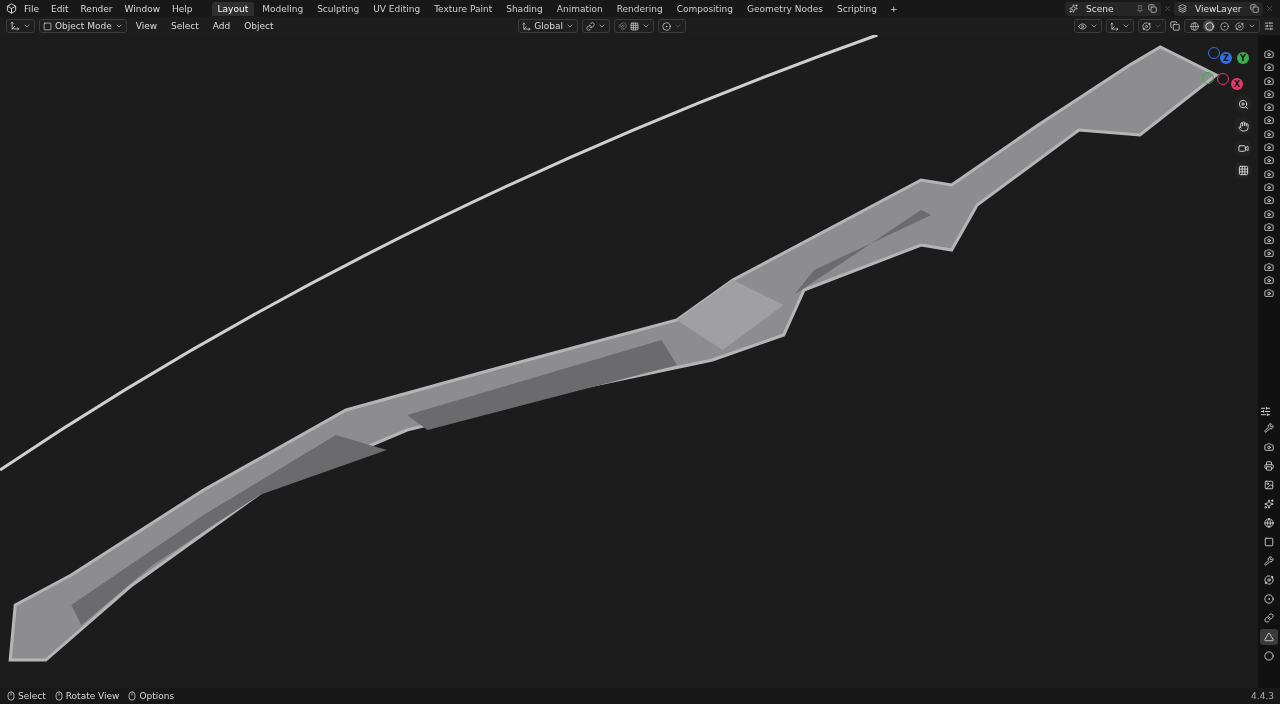 Image resolution: width=1280 pixels, height=704 pixels. What do you see at coordinates (1113, 8) in the screenshot?
I see `scene-selector: Scene` at bounding box center [1113, 8].